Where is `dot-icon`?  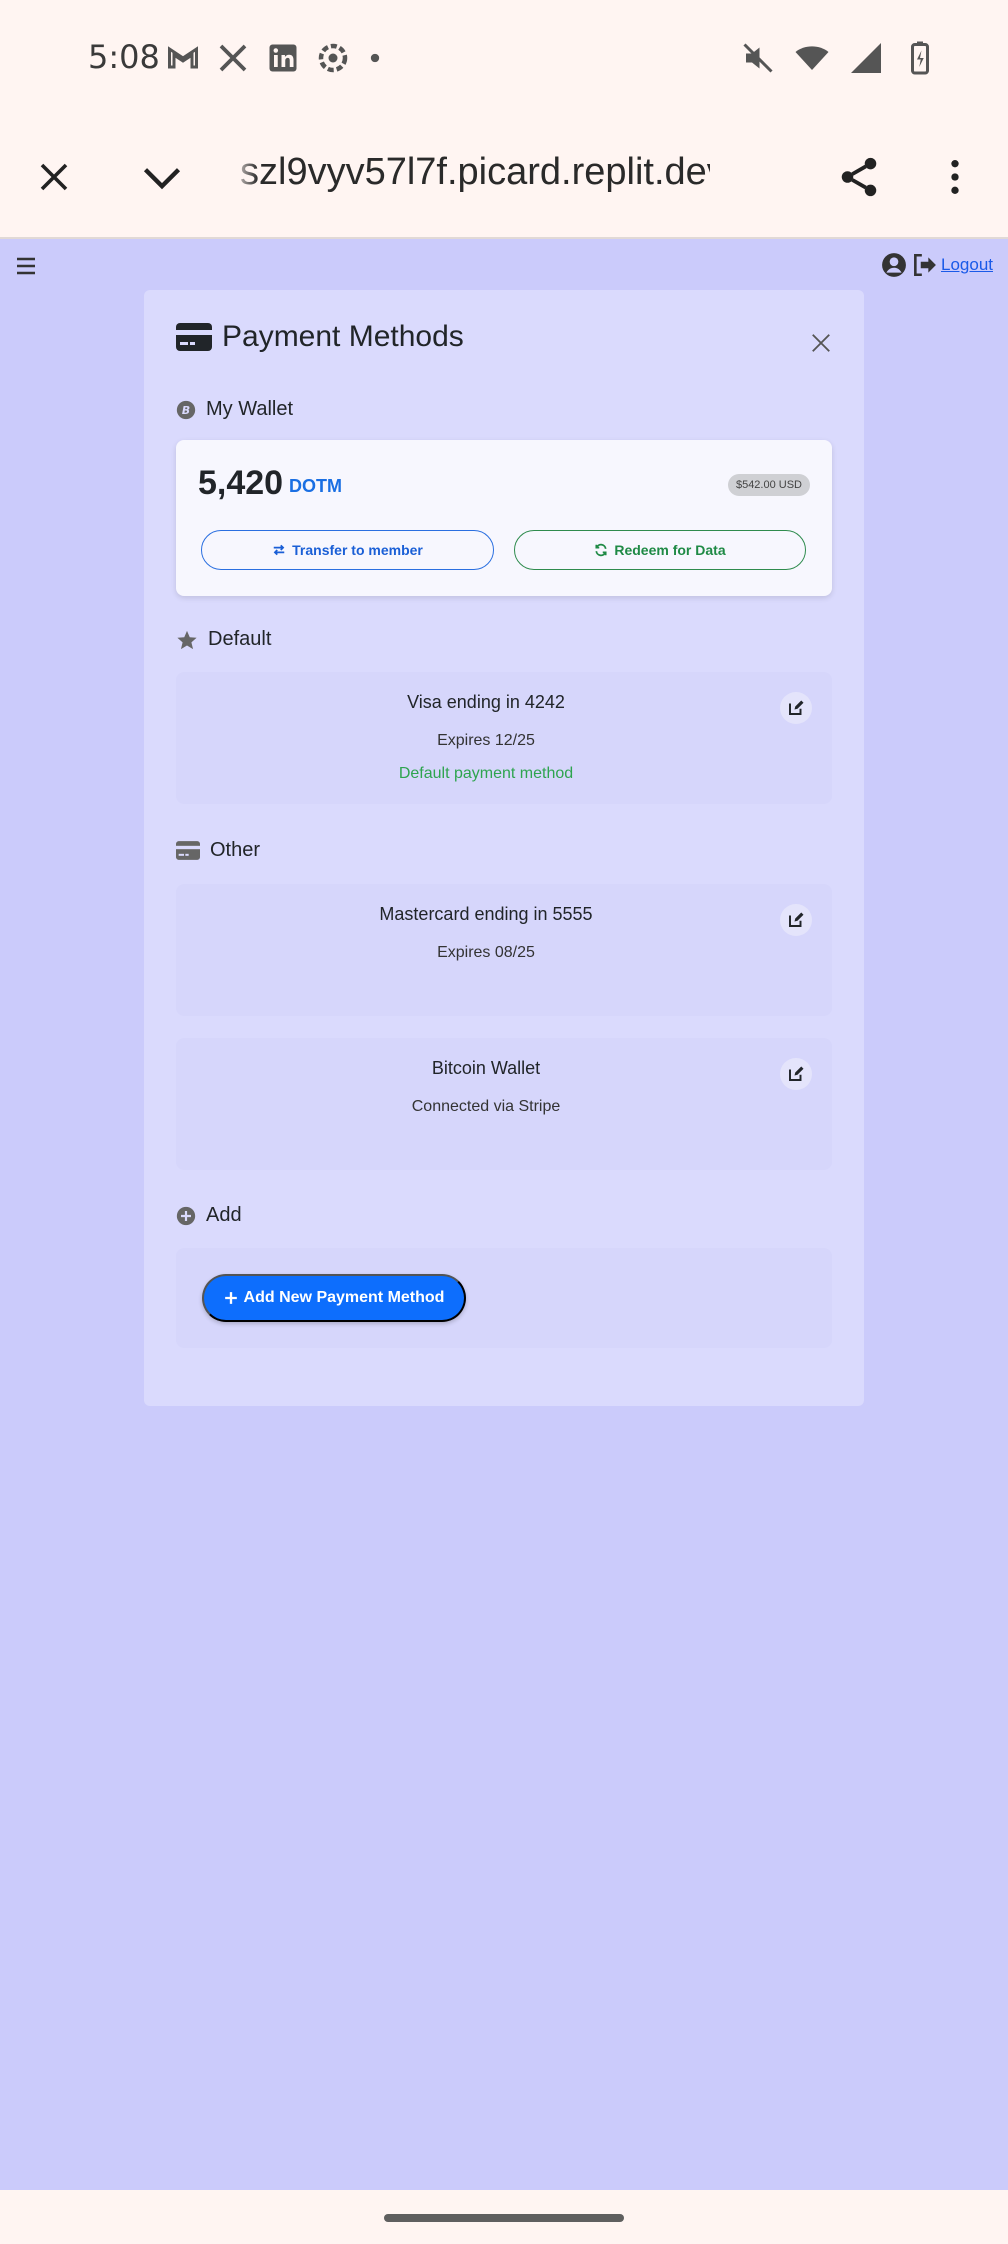 dot-icon is located at coordinates (375, 58).